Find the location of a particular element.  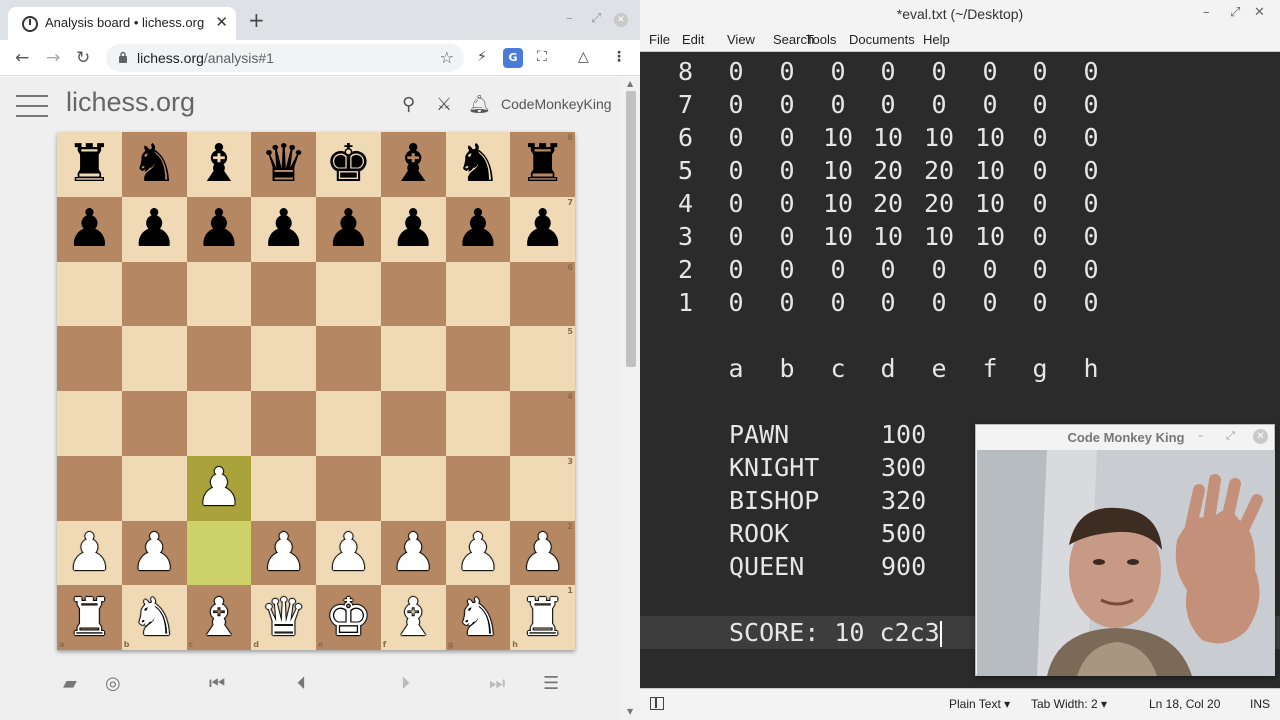

back-arrow-icon: ← is located at coordinates (22, 58).